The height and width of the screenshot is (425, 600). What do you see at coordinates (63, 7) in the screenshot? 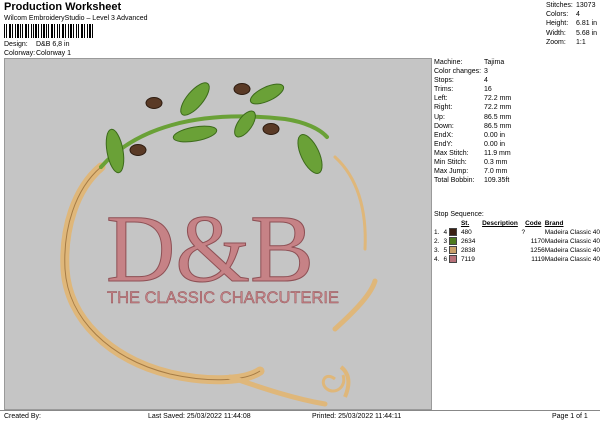
I see `page-title: Production Worksheet` at bounding box center [63, 7].